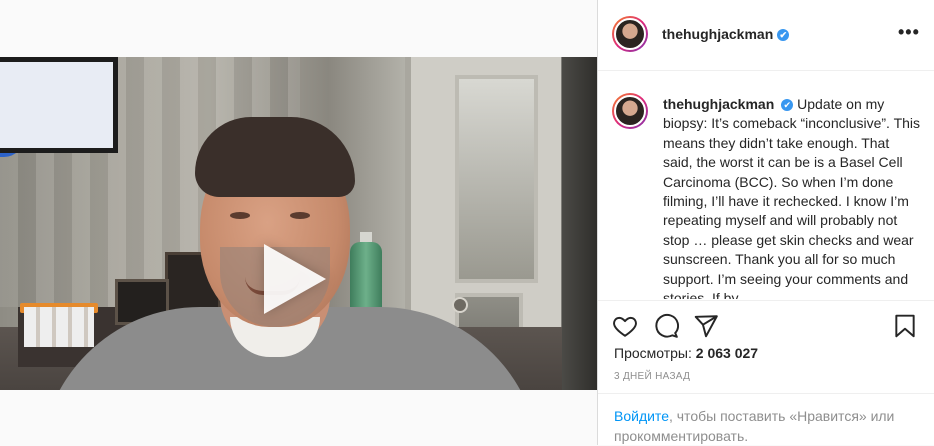  What do you see at coordinates (641, 416) in the screenshot?
I see `login-link: Войдите` at bounding box center [641, 416].